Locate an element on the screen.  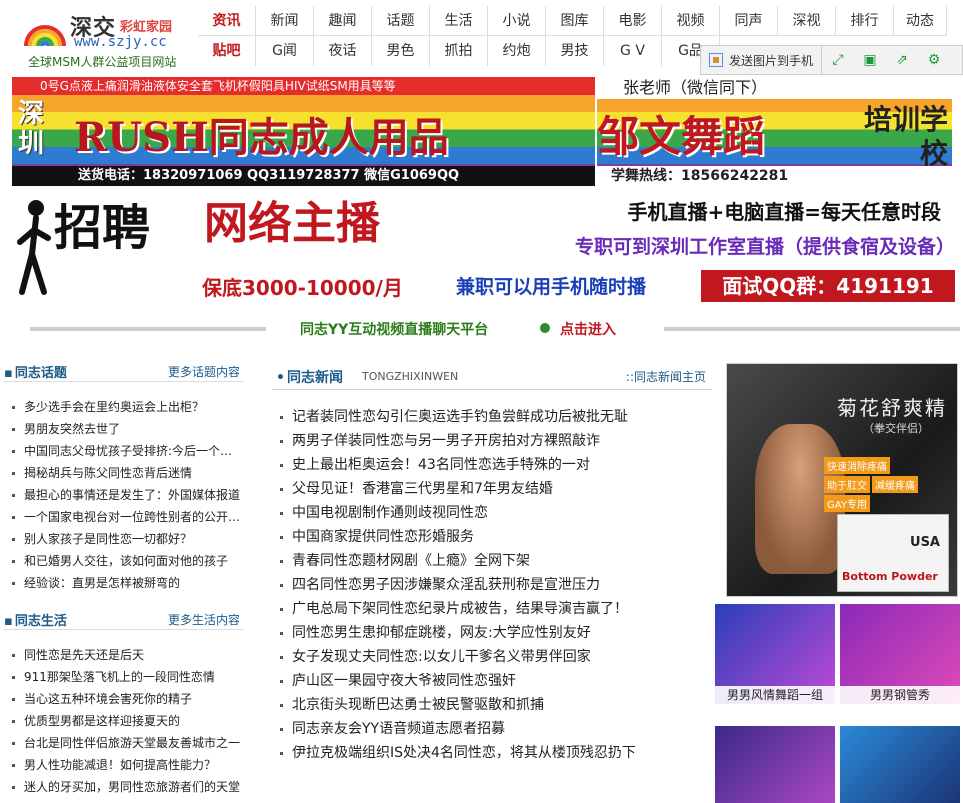
product-box-name: Bottom Powder is located at coordinates (890, 576).